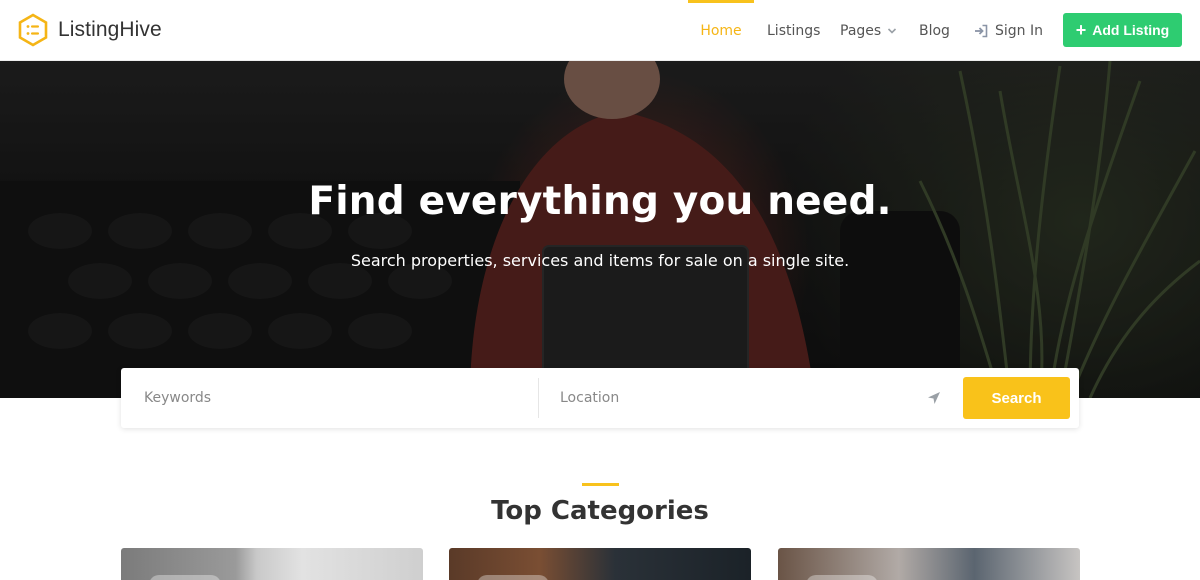 The width and height of the screenshot is (1200, 580). Describe the element at coordinates (729, 398) in the screenshot. I see `location-input` at that location.